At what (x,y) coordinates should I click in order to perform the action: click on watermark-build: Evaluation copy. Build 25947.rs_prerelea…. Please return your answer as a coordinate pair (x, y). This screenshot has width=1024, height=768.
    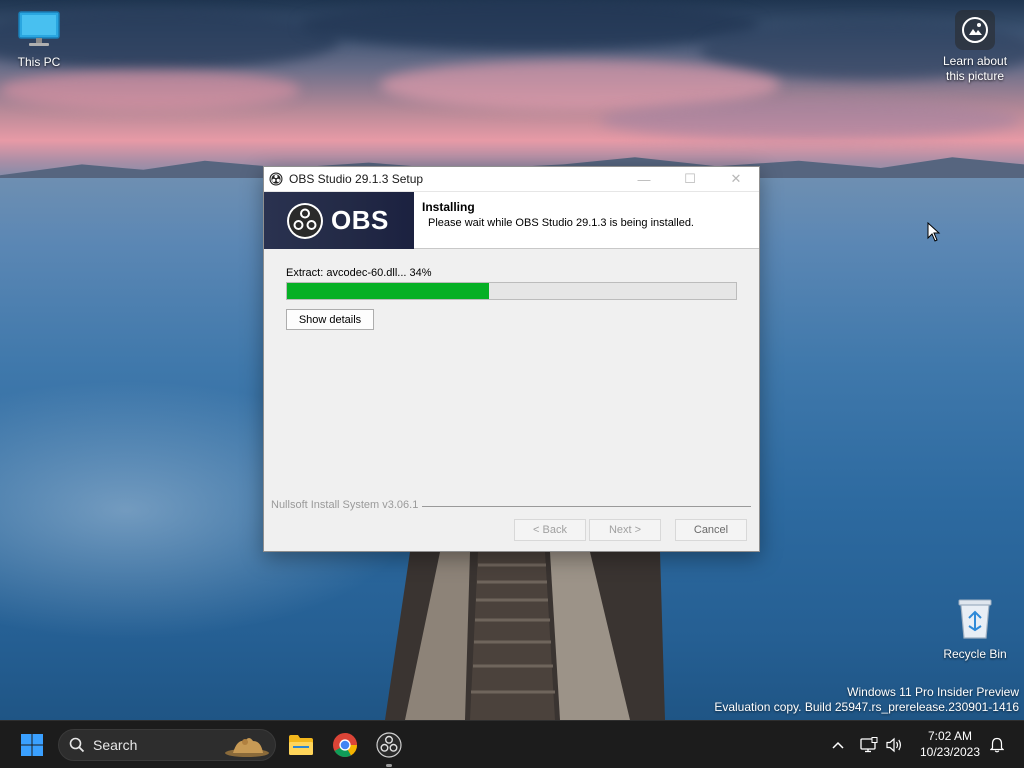
    Looking at the image, I should click on (866, 707).